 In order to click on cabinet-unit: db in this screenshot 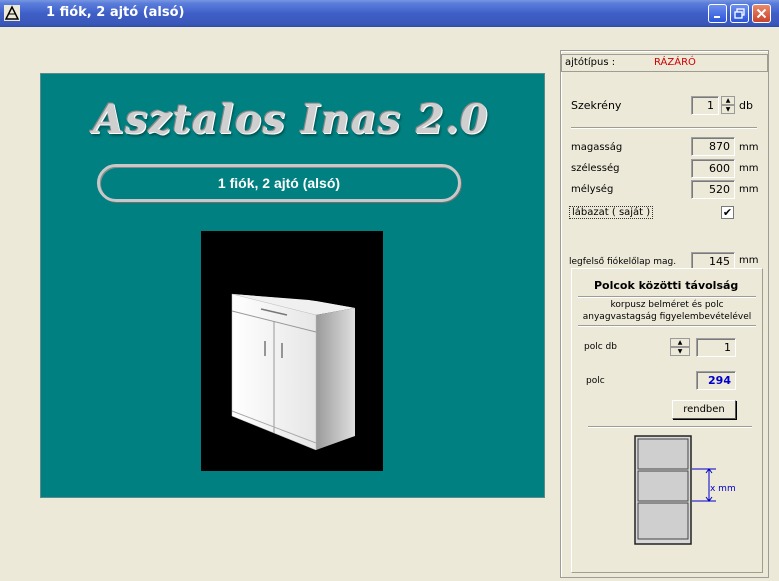, I will do `click(746, 105)`.